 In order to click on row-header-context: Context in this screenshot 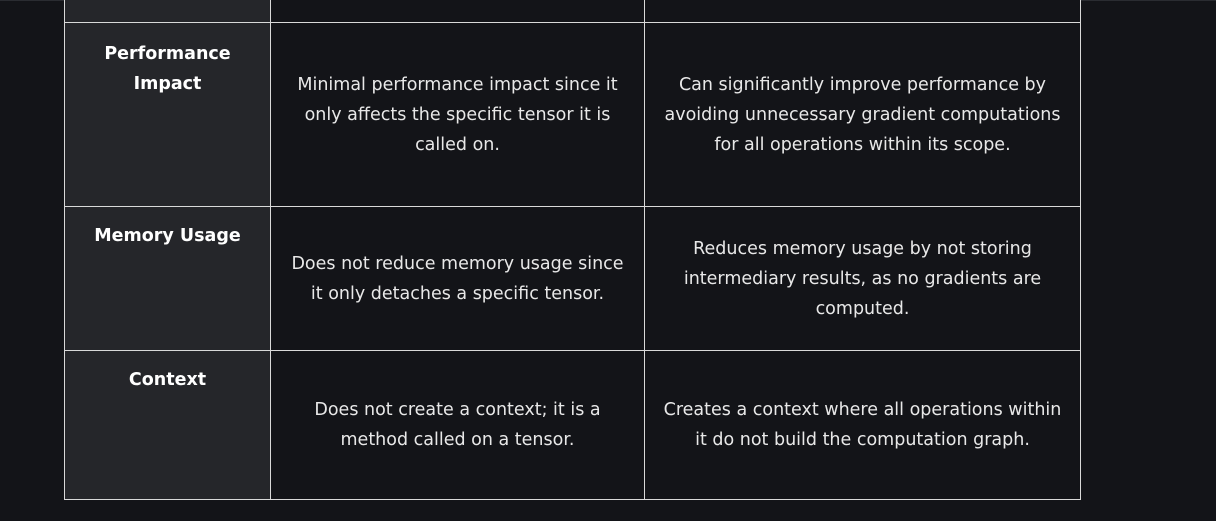, I will do `click(167, 425)`.